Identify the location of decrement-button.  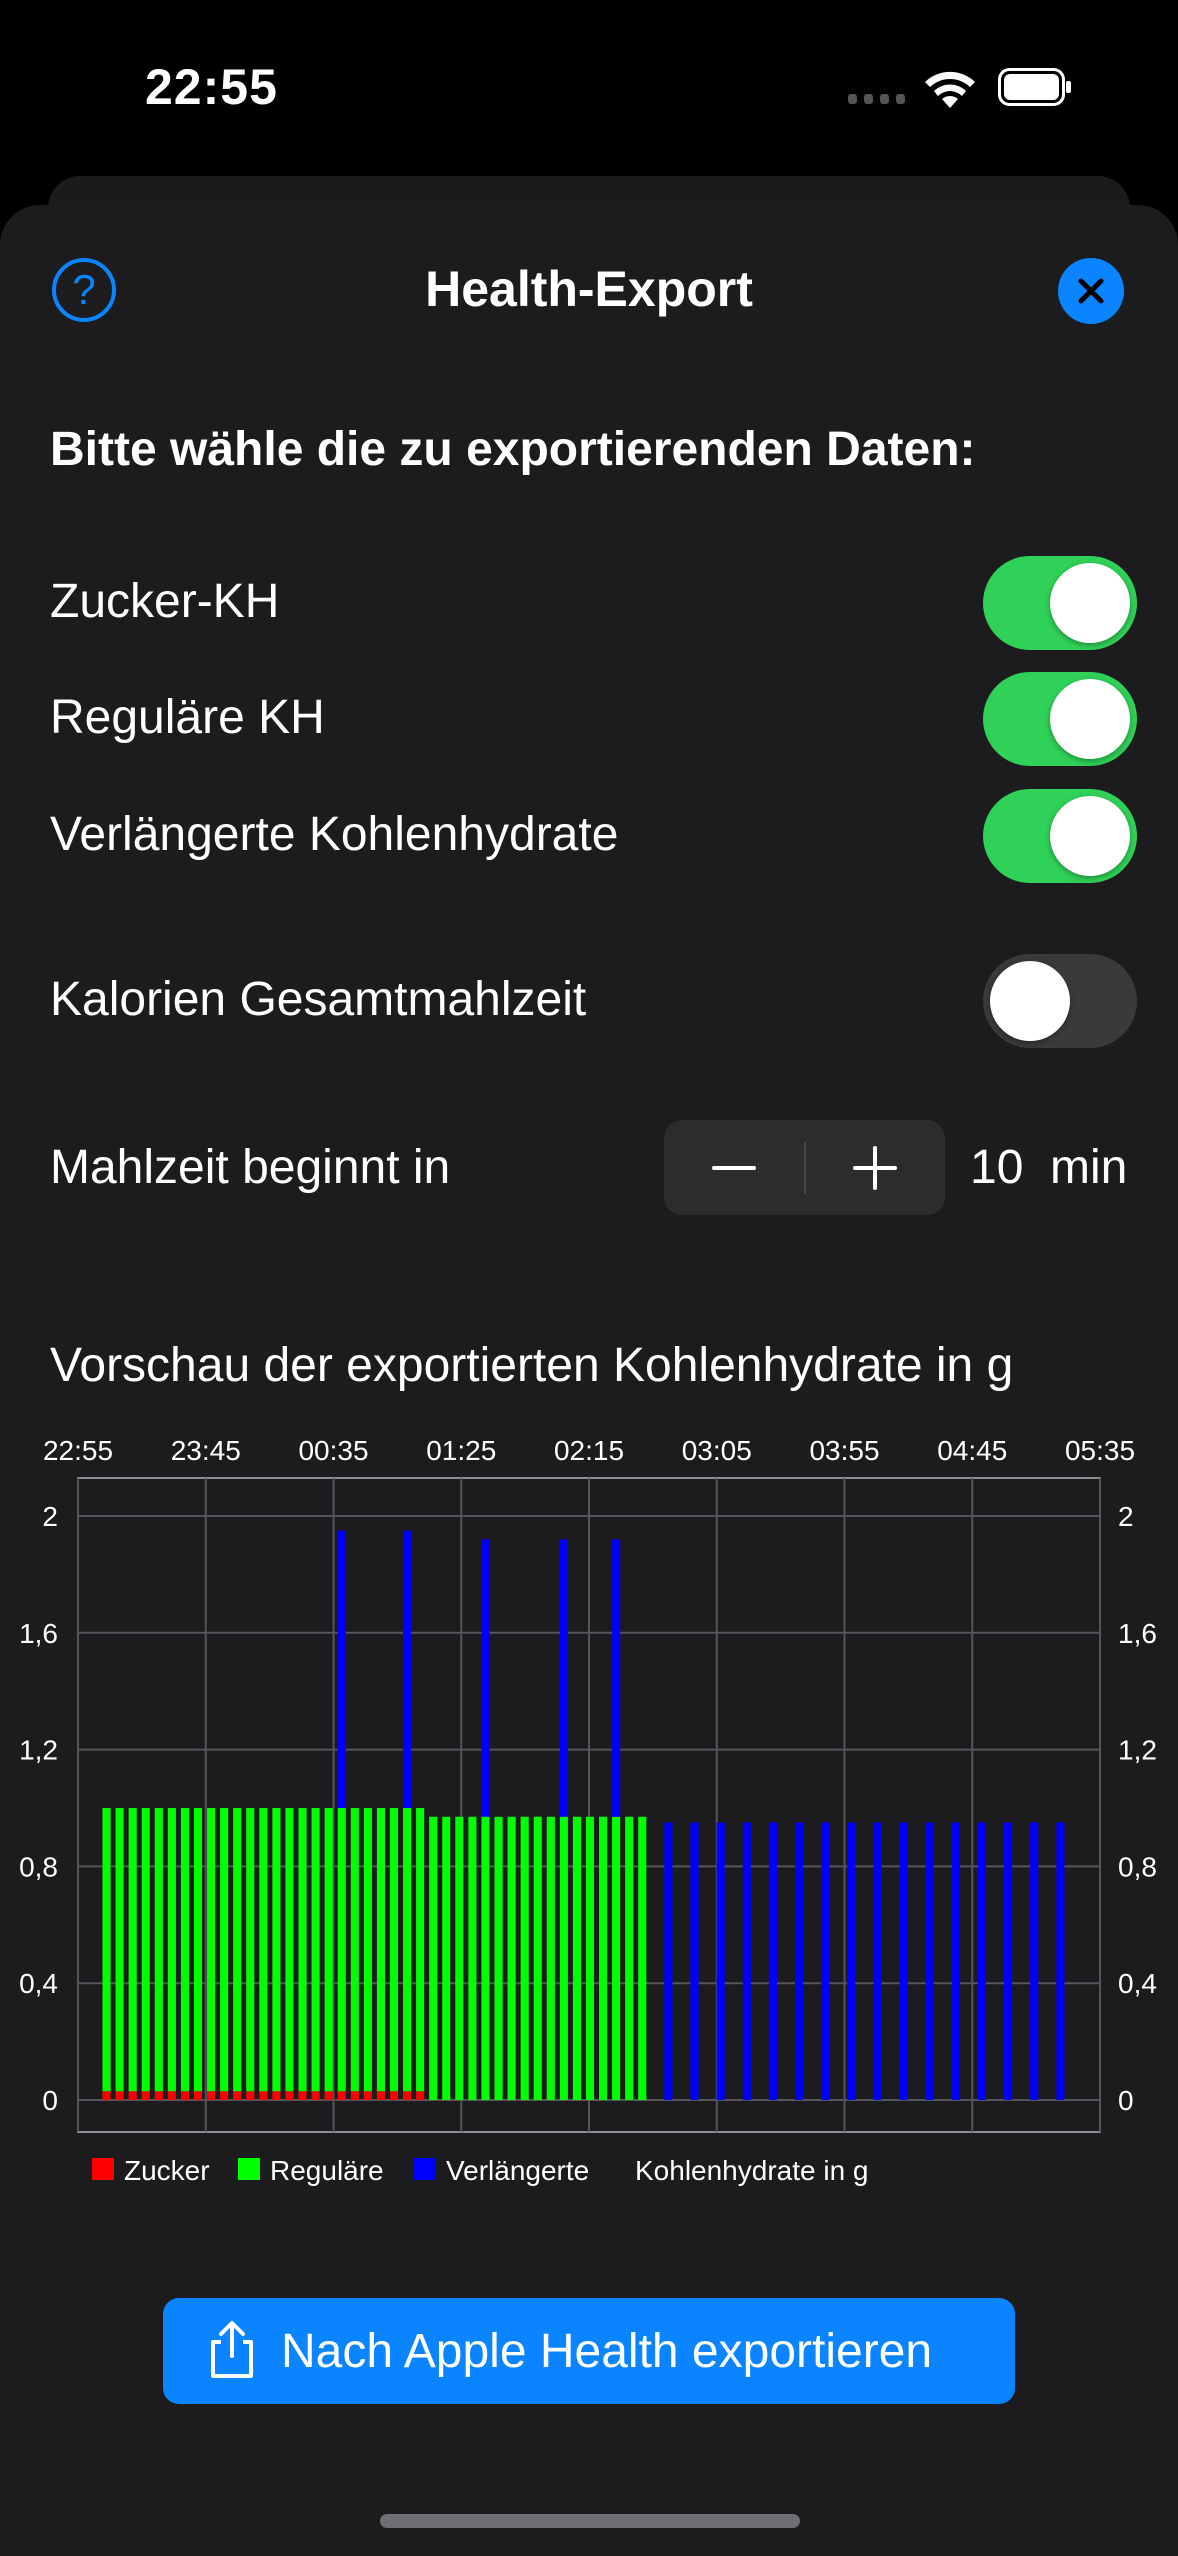
(734, 1167).